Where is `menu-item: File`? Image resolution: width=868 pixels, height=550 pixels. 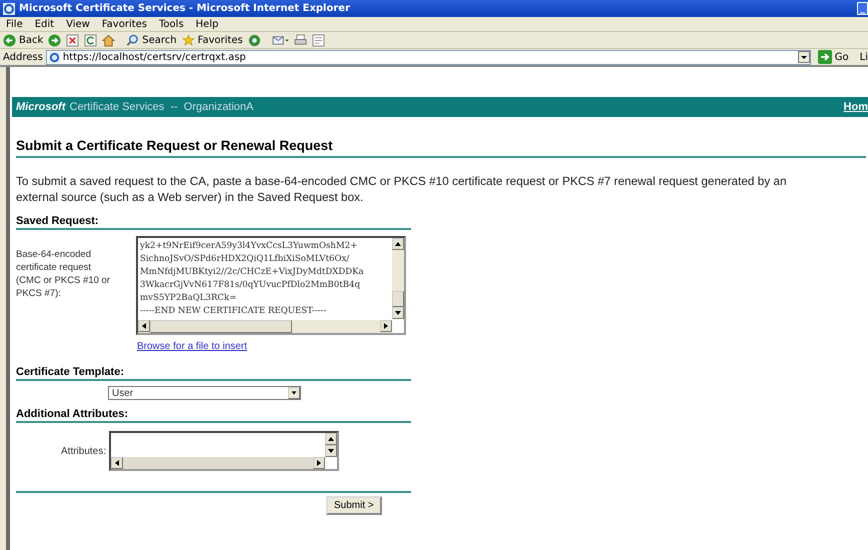 menu-item: File is located at coordinates (14, 24).